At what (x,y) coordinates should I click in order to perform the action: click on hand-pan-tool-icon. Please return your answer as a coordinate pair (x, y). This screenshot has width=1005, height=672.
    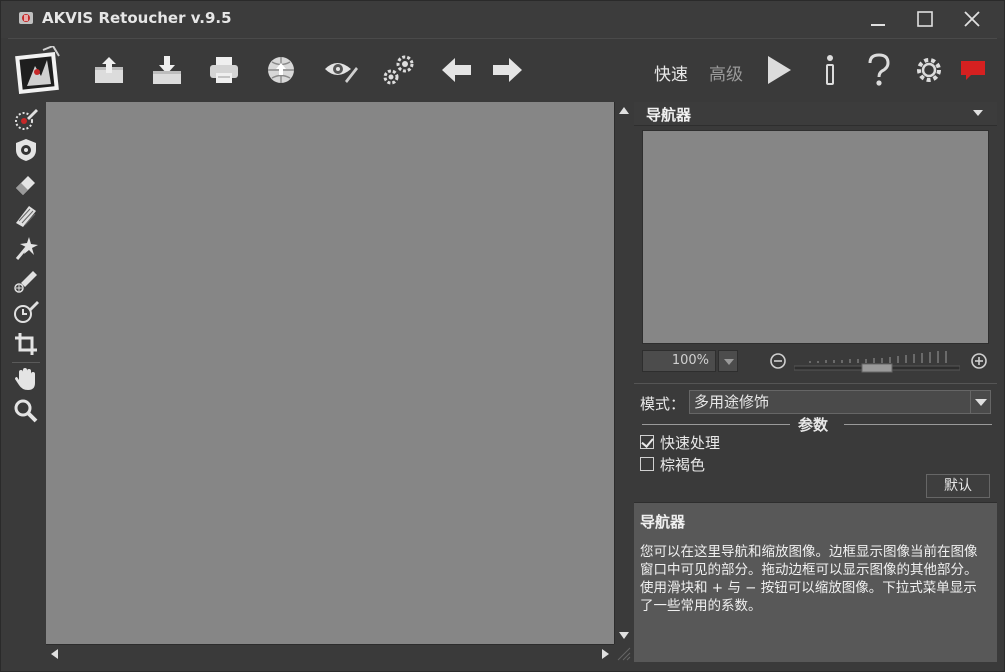
    Looking at the image, I should click on (26, 379).